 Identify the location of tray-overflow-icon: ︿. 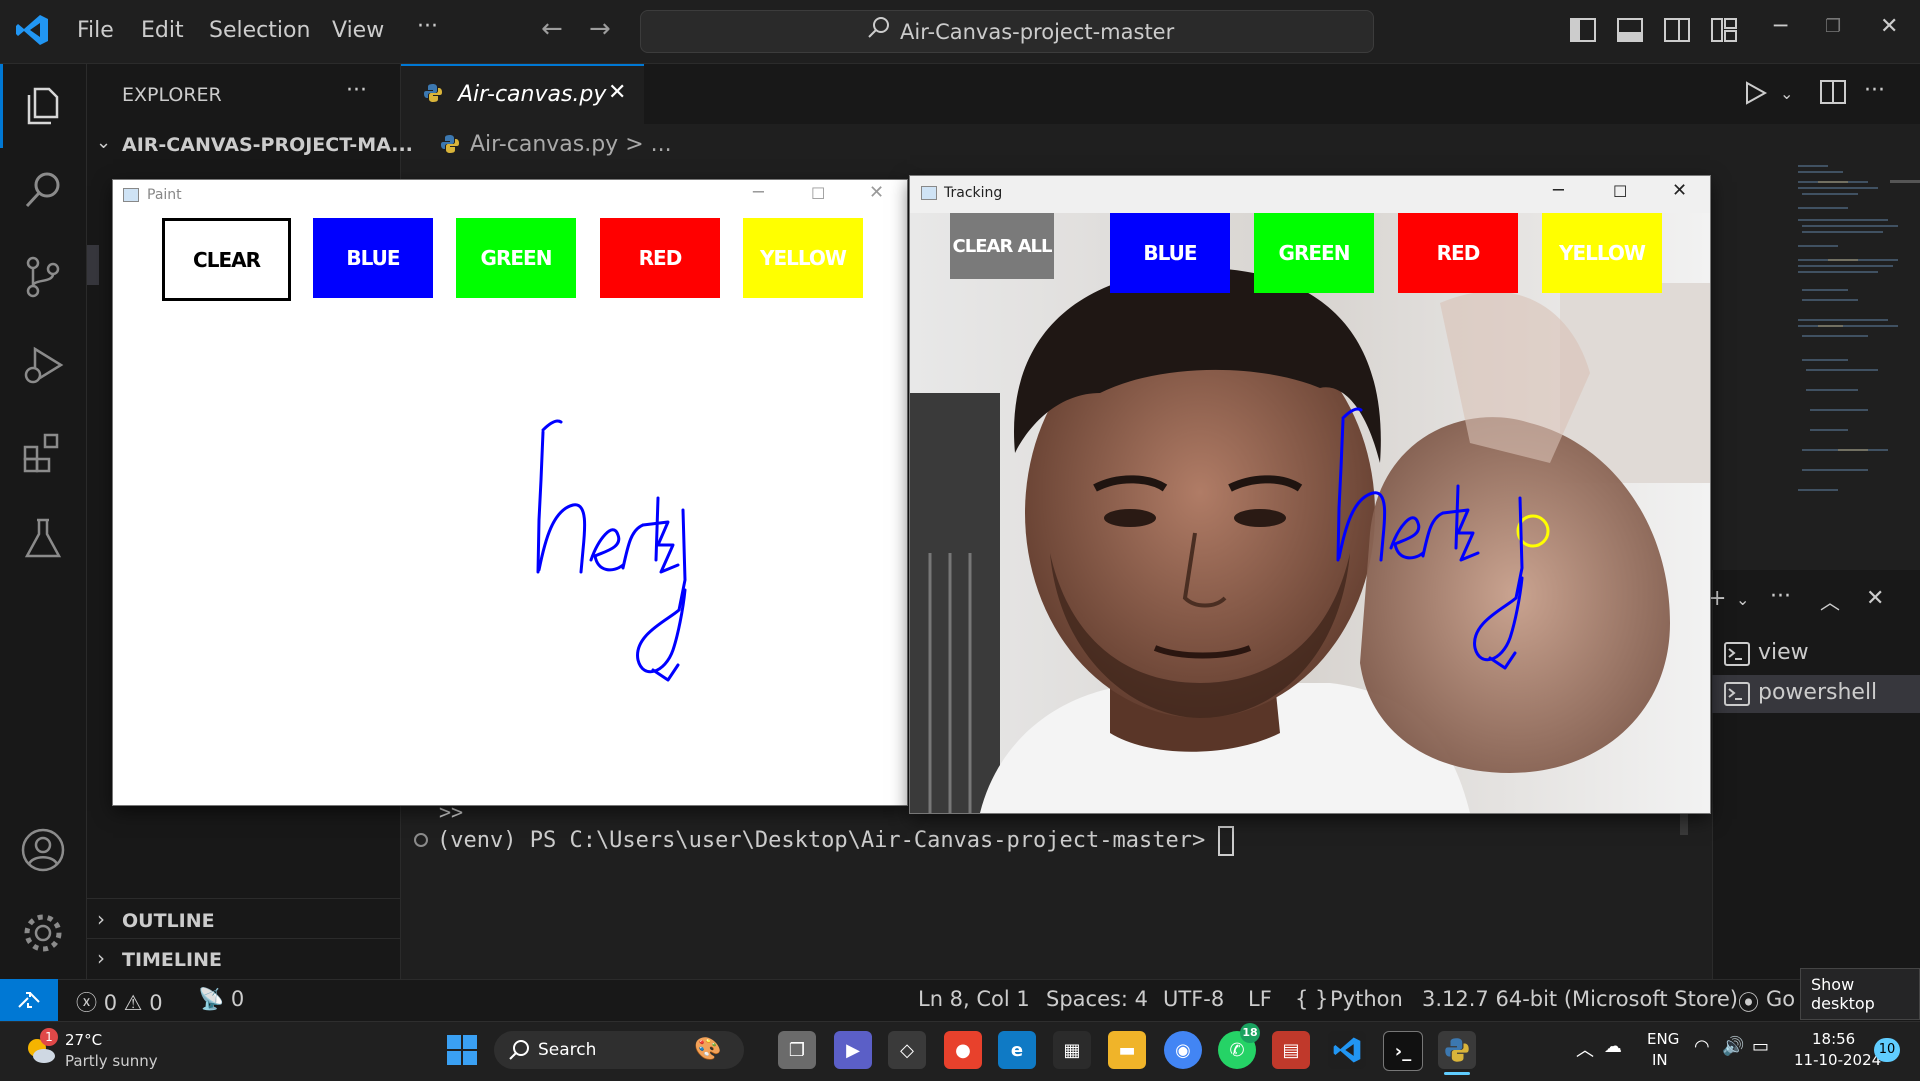
(1585, 1049).